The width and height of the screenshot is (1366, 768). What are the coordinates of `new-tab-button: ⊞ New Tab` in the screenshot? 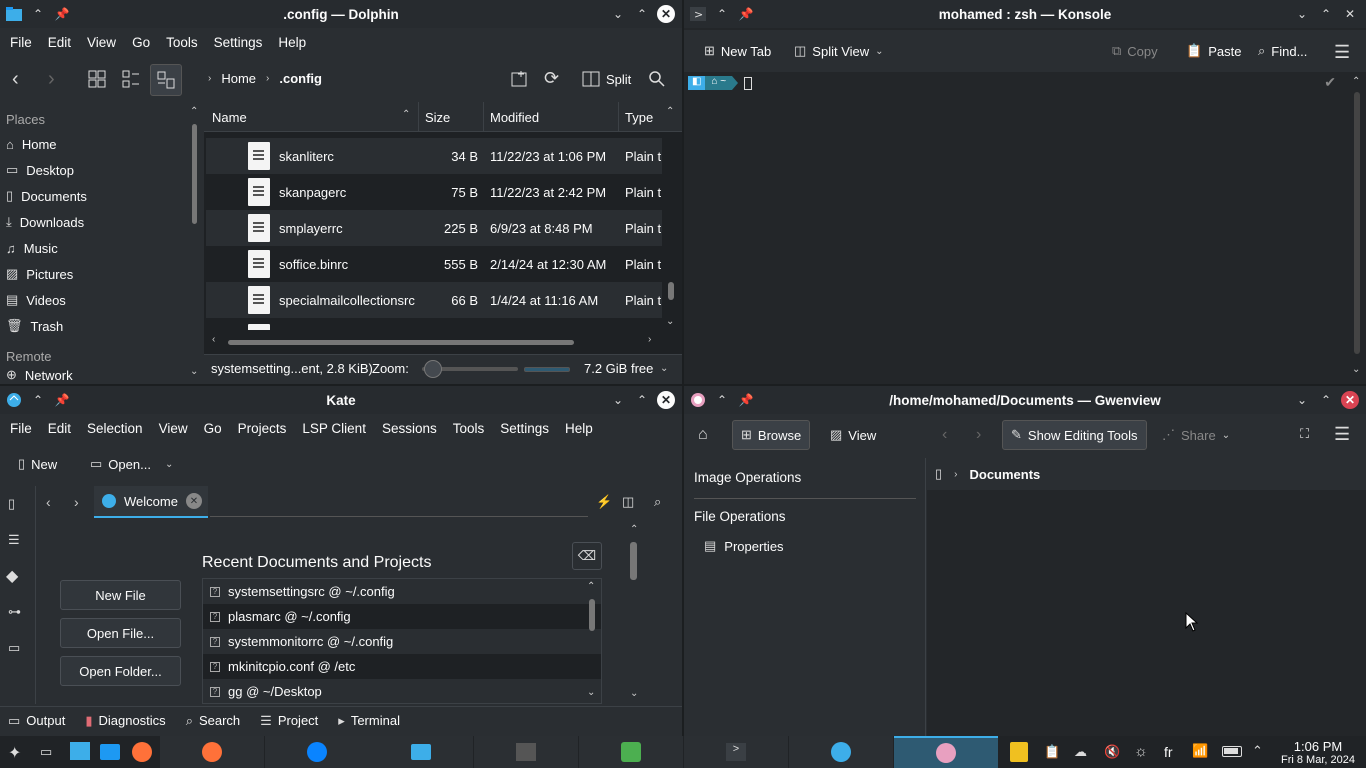 It's located at (737, 51).